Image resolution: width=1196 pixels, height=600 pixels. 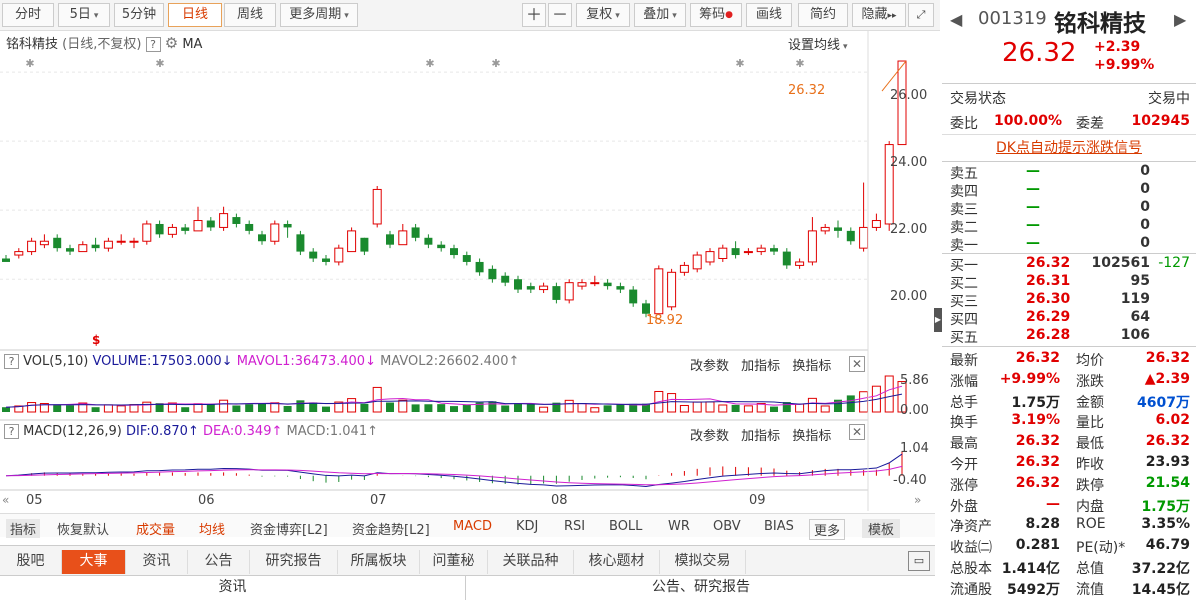 I want to click on tab-macd: MACD, so click(x=472, y=526).